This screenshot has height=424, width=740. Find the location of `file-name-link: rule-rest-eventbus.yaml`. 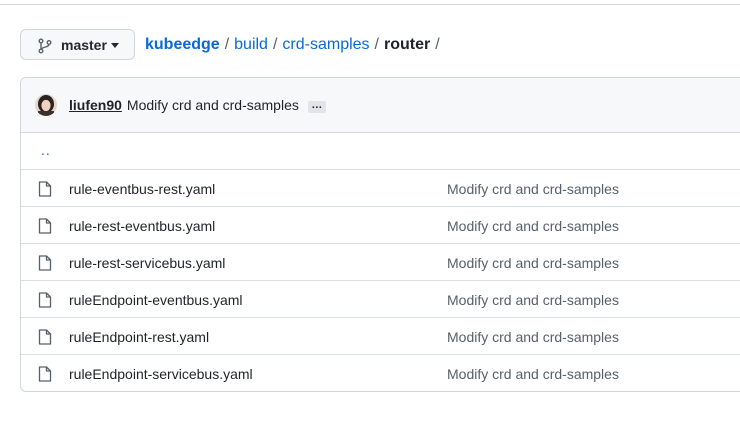

file-name-link: rule-rest-eventbus.yaml is located at coordinates (142, 226).